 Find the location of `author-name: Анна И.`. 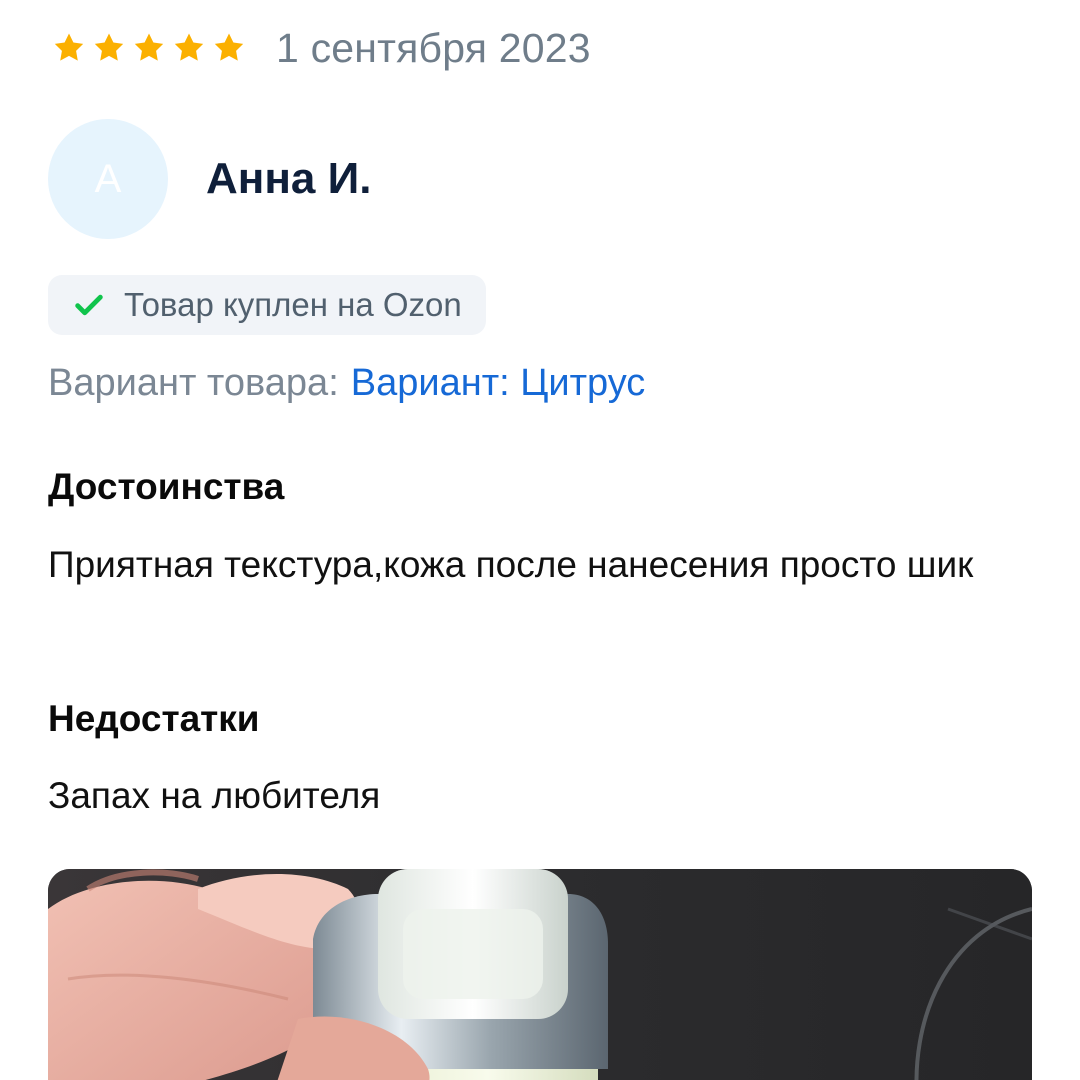

author-name: Анна И. is located at coordinates (288, 179).